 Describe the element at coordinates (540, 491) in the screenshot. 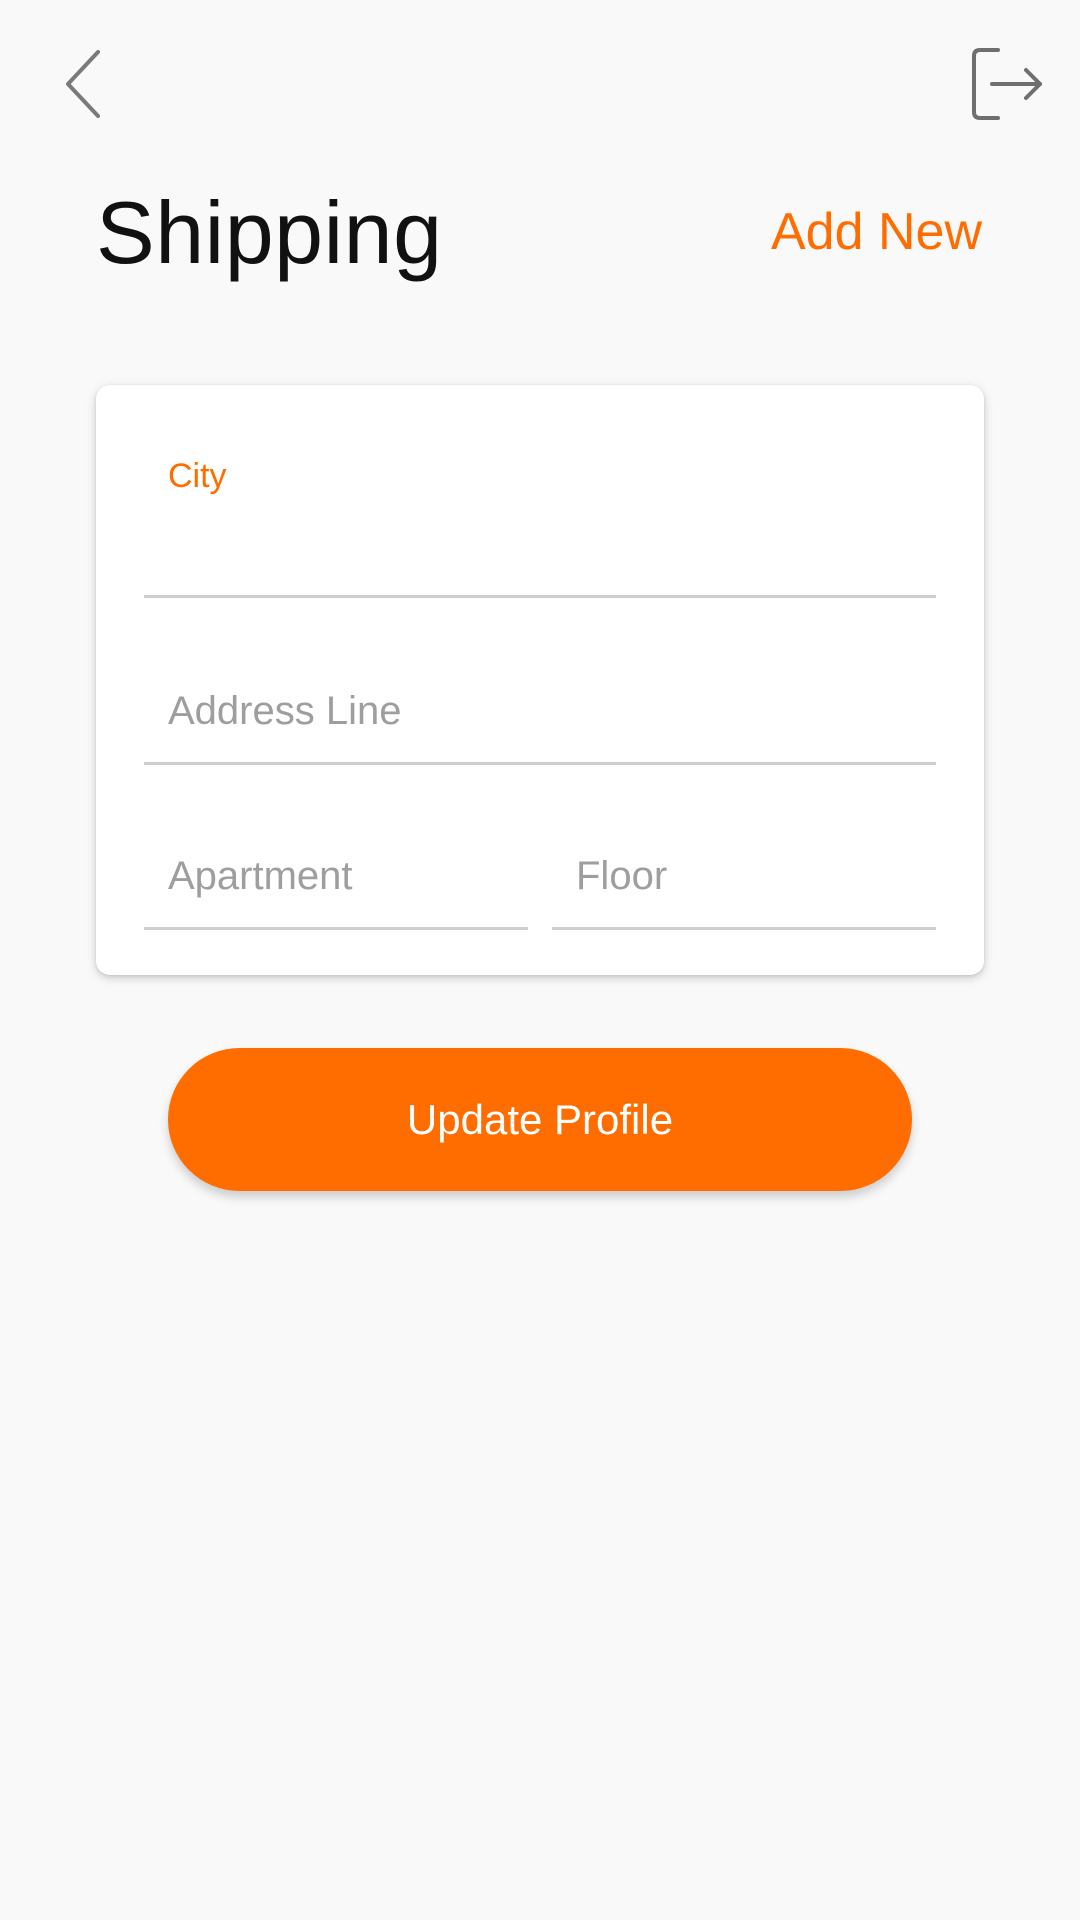

I see `city-input-container: City` at that location.